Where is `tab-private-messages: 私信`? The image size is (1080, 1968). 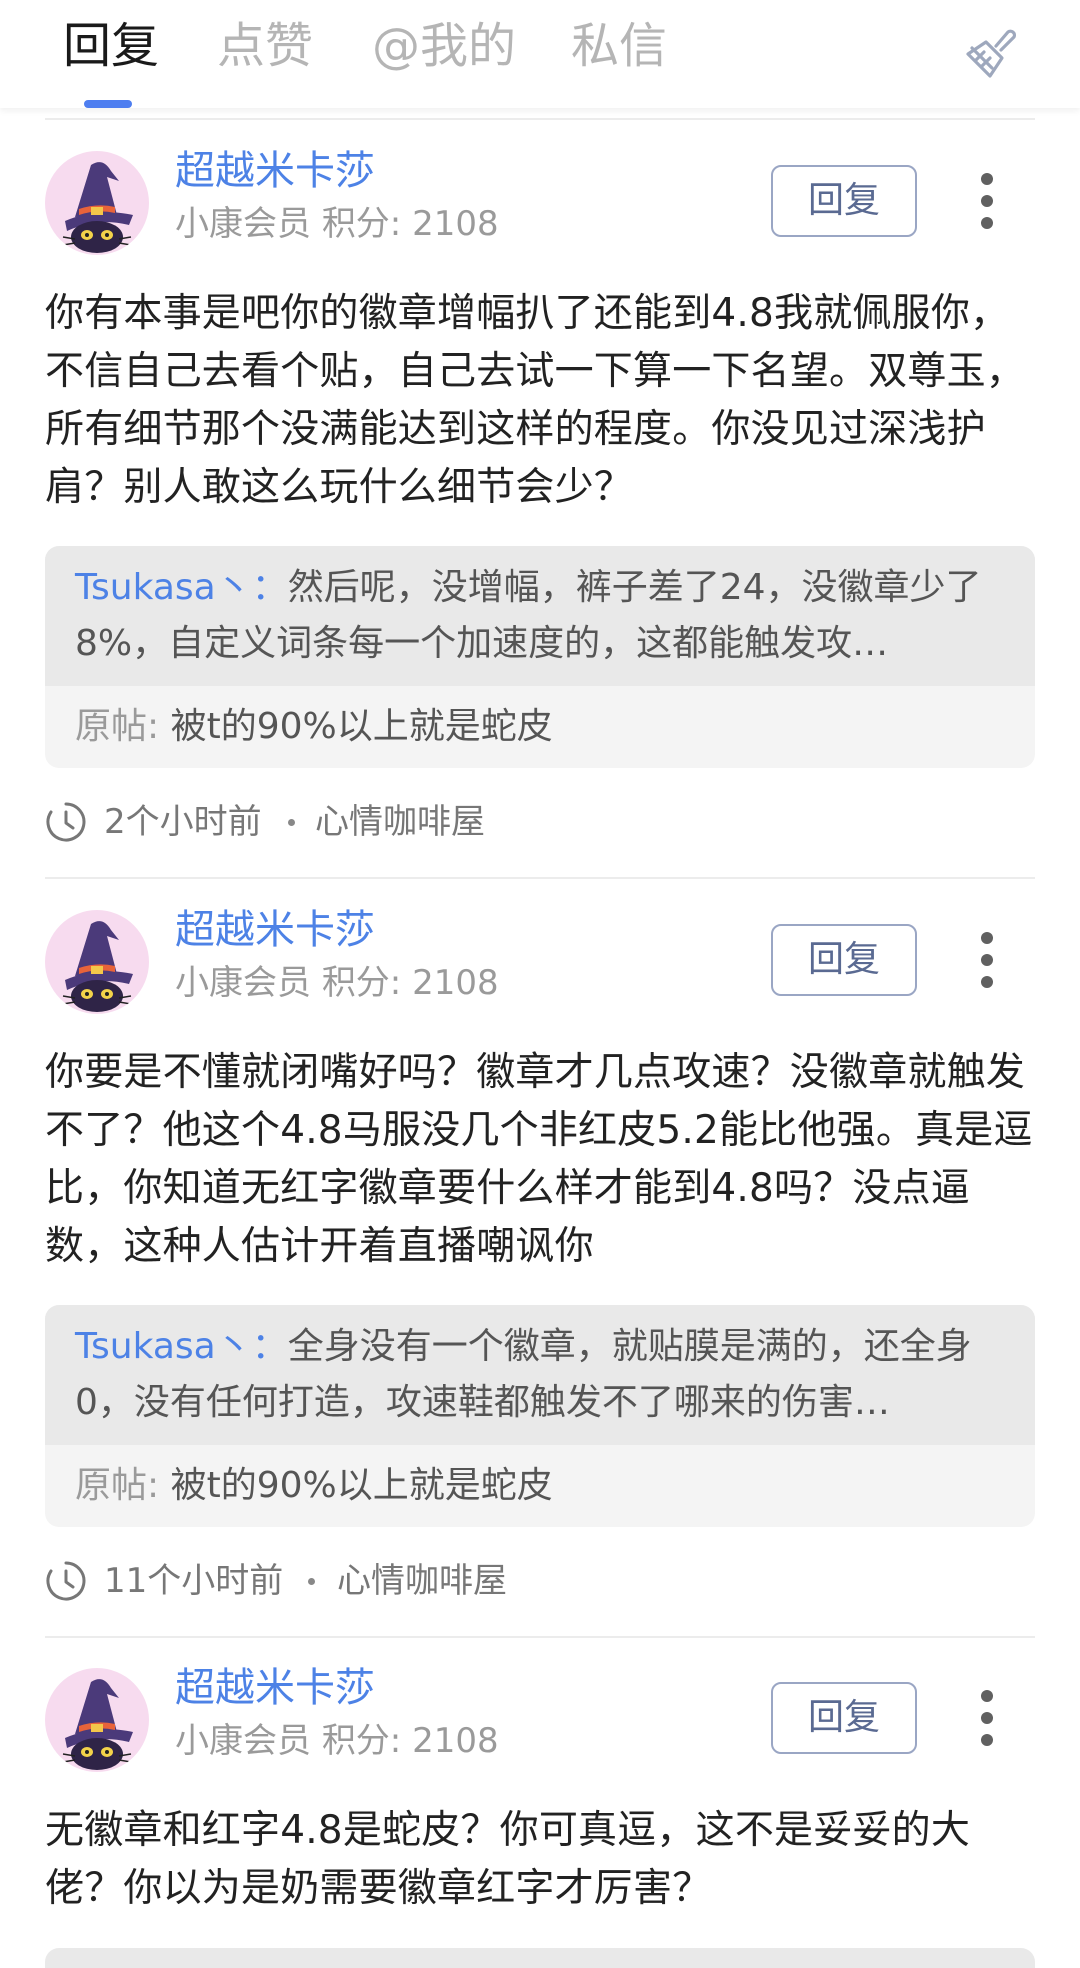 tab-private-messages: 私信 is located at coordinates (619, 46).